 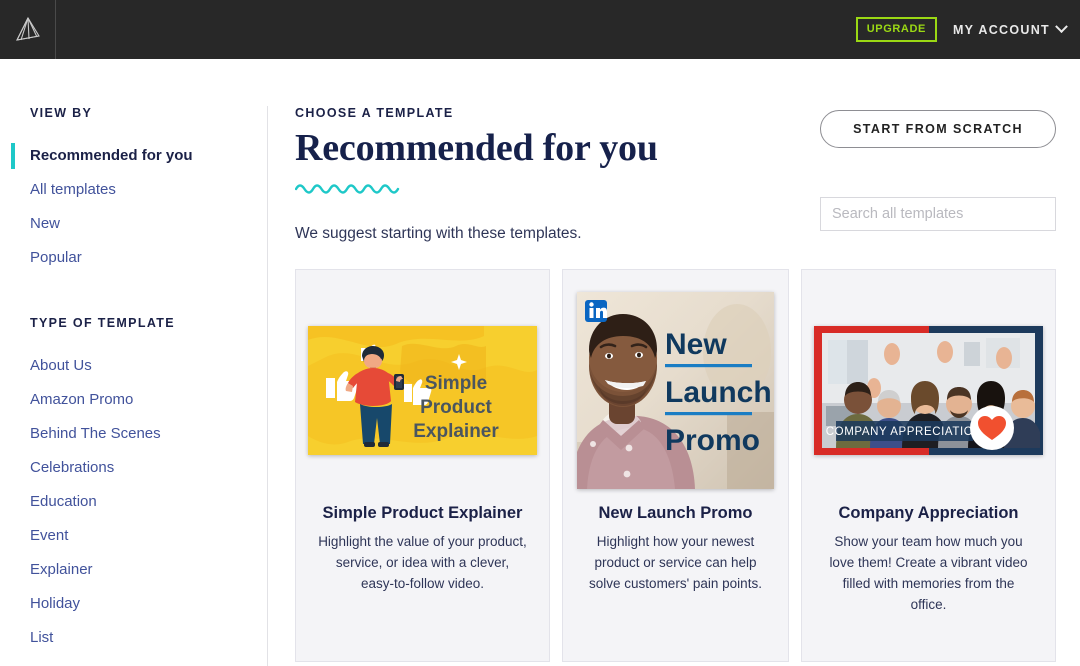 I want to click on search-input, so click(x=938, y=214).